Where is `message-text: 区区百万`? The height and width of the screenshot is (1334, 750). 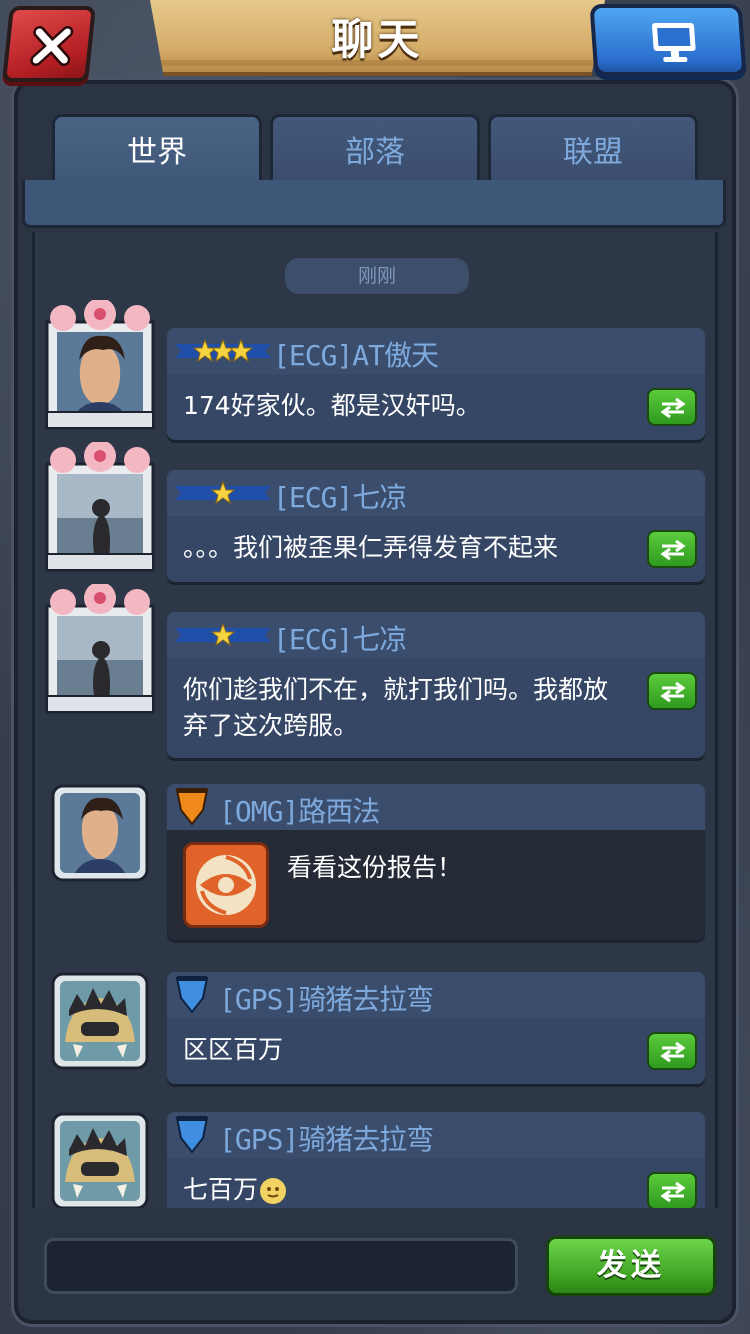
message-text: 区区百万 is located at coordinates (233, 1049).